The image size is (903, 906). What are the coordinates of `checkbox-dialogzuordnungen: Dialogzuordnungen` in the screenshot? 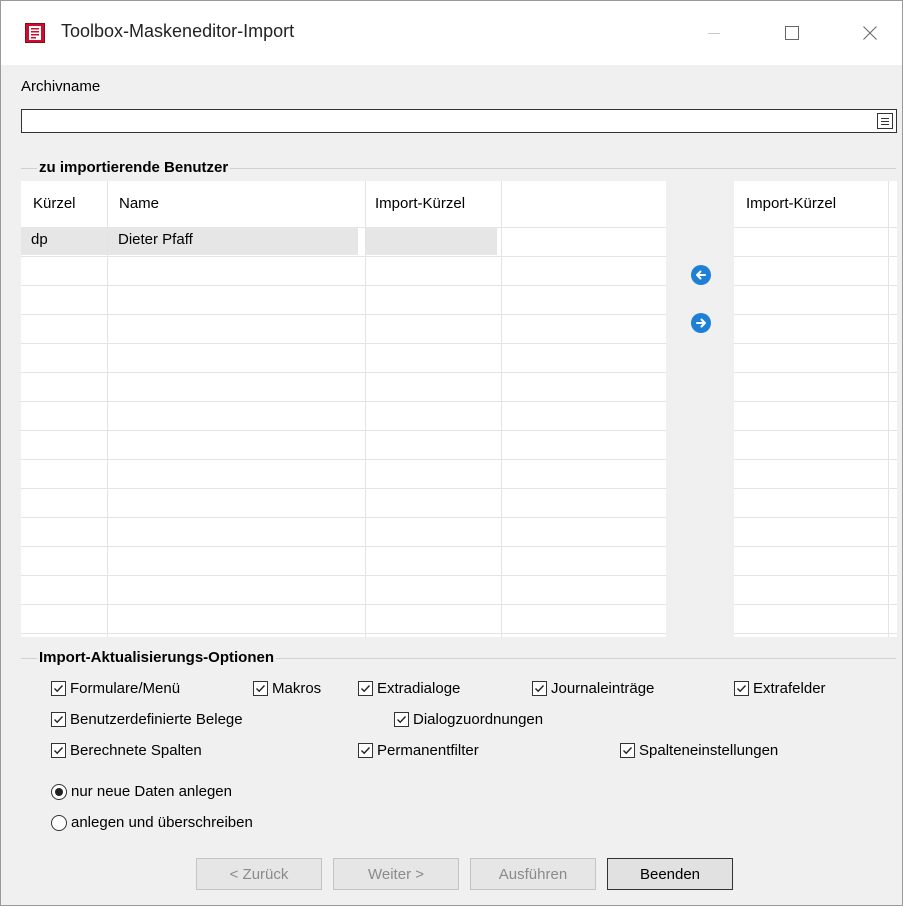 It's located at (468, 719).